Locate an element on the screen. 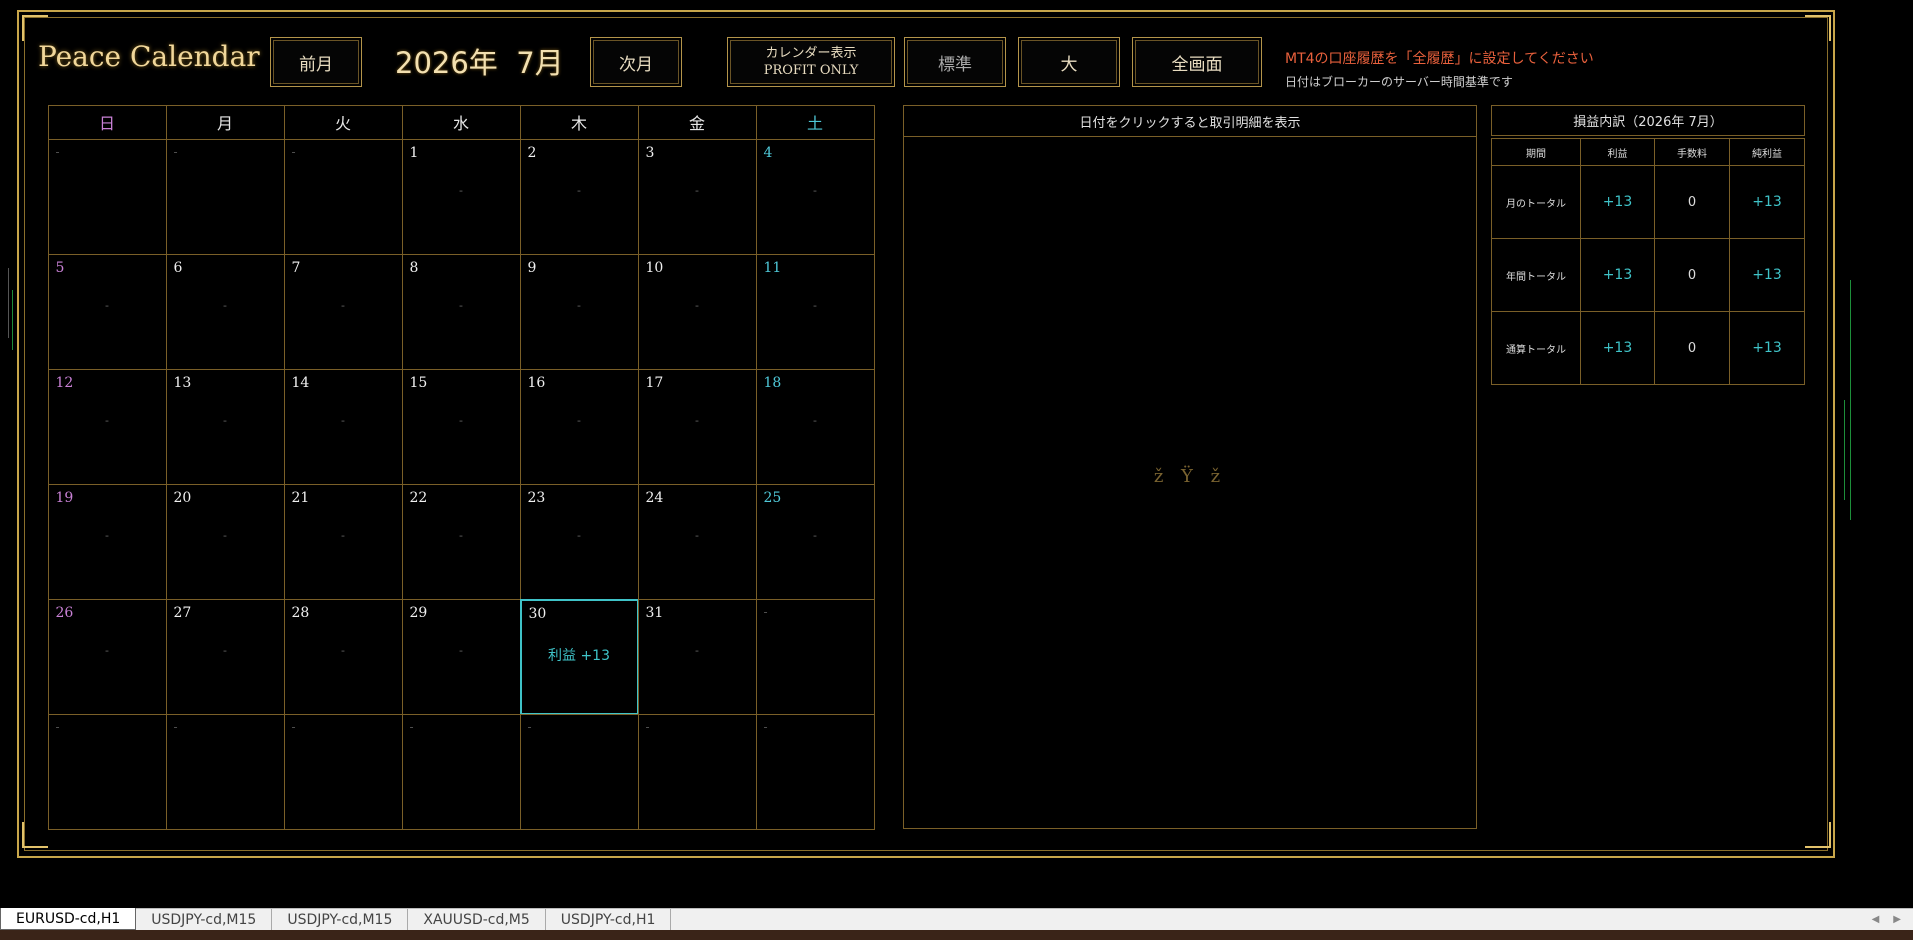  size-large-button: 大 is located at coordinates (1069, 62).